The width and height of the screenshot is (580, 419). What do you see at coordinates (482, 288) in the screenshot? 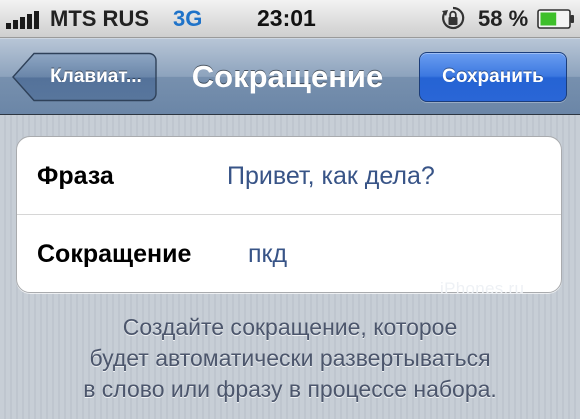
I see `watermark: iPhones.ru` at bounding box center [482, 288].